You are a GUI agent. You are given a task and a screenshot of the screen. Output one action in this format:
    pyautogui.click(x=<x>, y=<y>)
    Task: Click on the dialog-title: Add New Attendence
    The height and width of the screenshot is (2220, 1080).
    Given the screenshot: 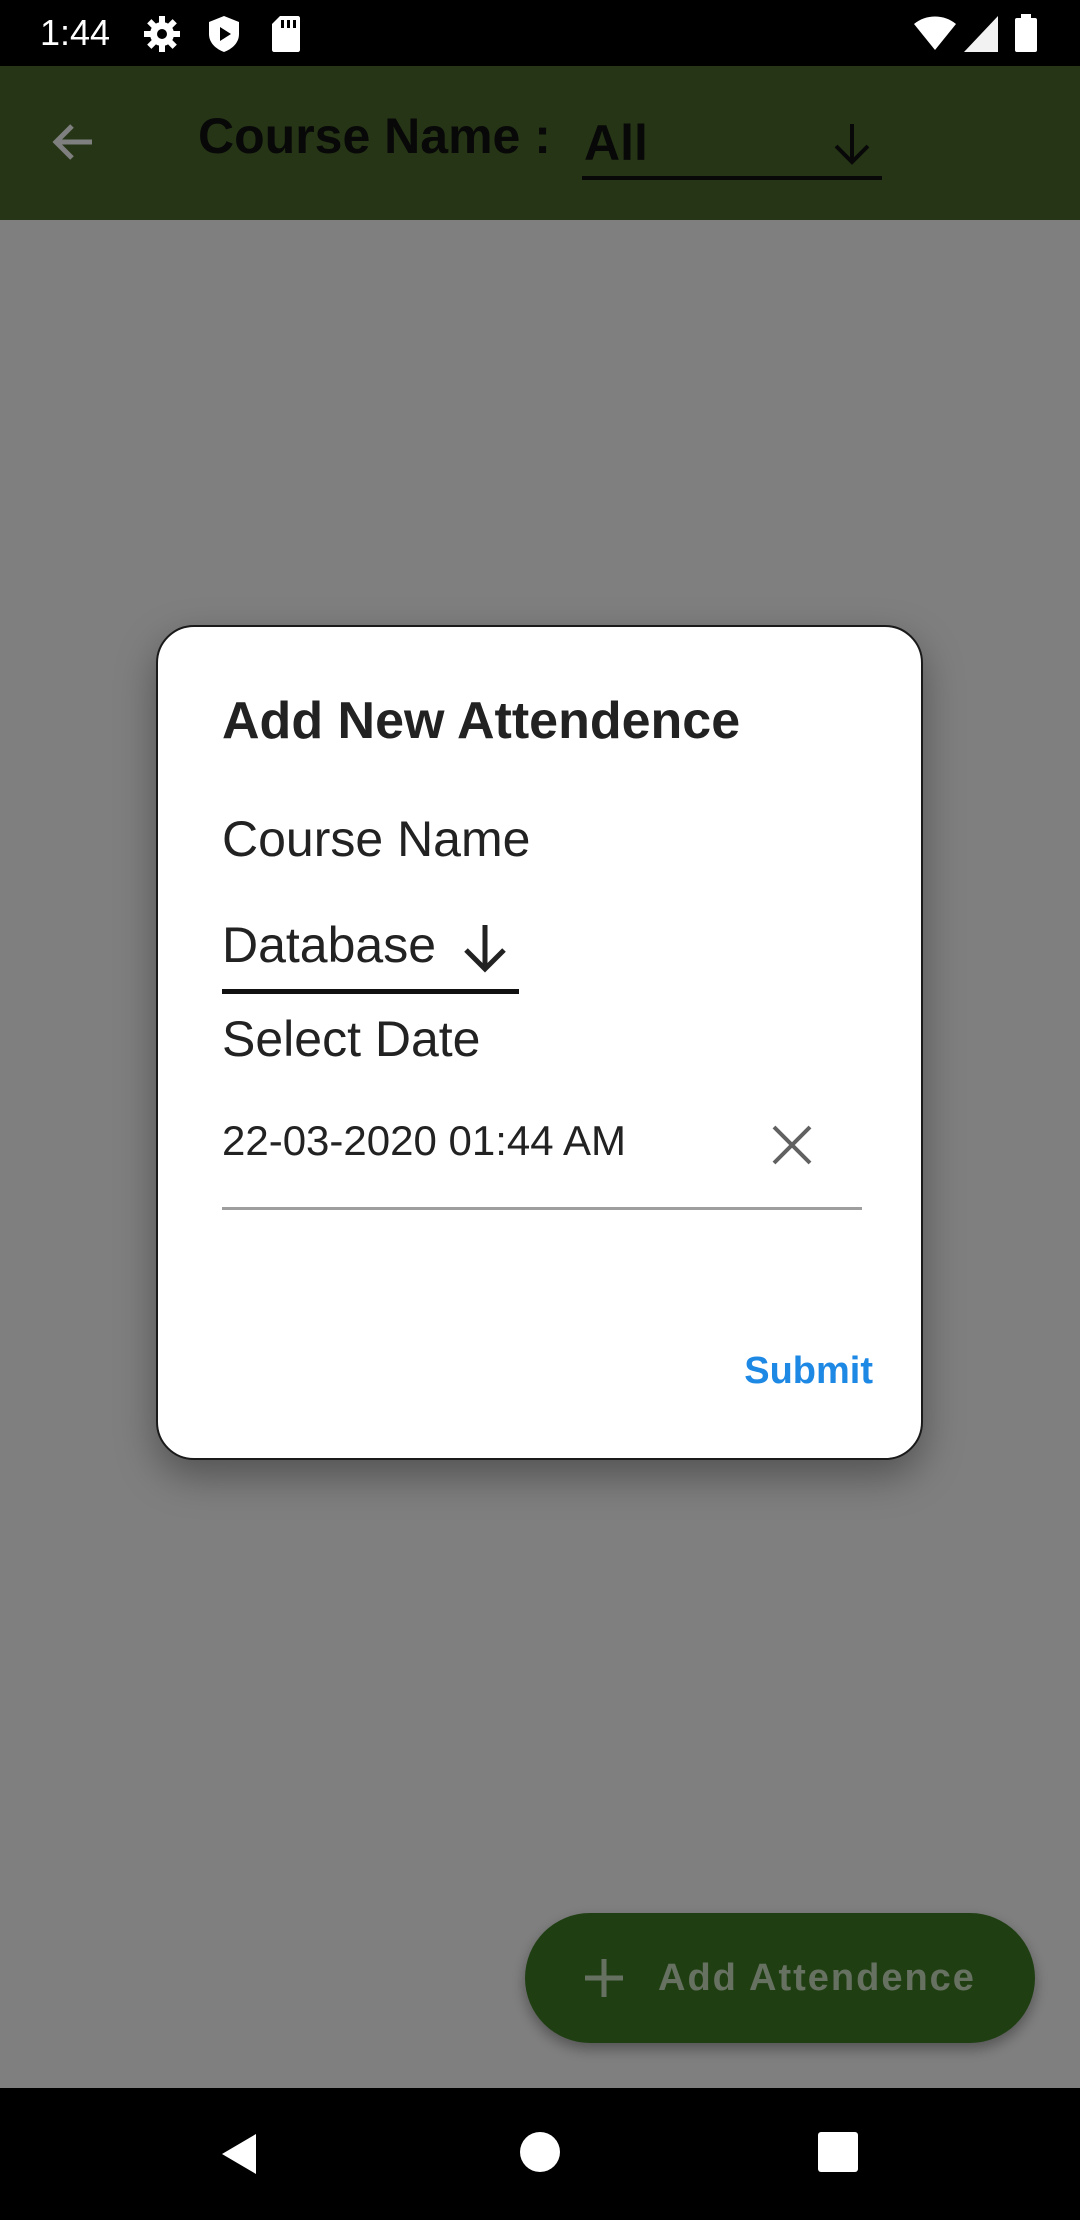 What is the action you would take?
    pyautogui.click(x=481, y=721)
    